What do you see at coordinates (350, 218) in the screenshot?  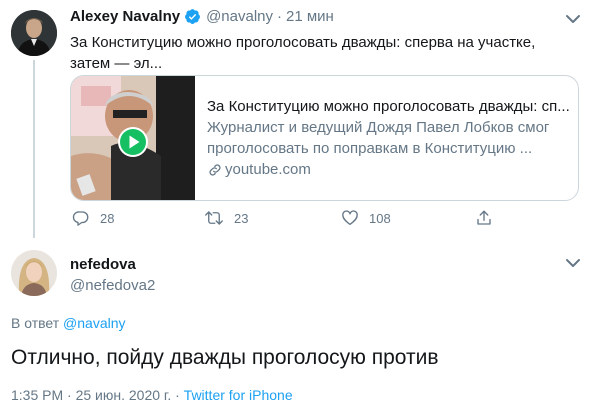 I see `like-icon` at bounding box center [350, 218].